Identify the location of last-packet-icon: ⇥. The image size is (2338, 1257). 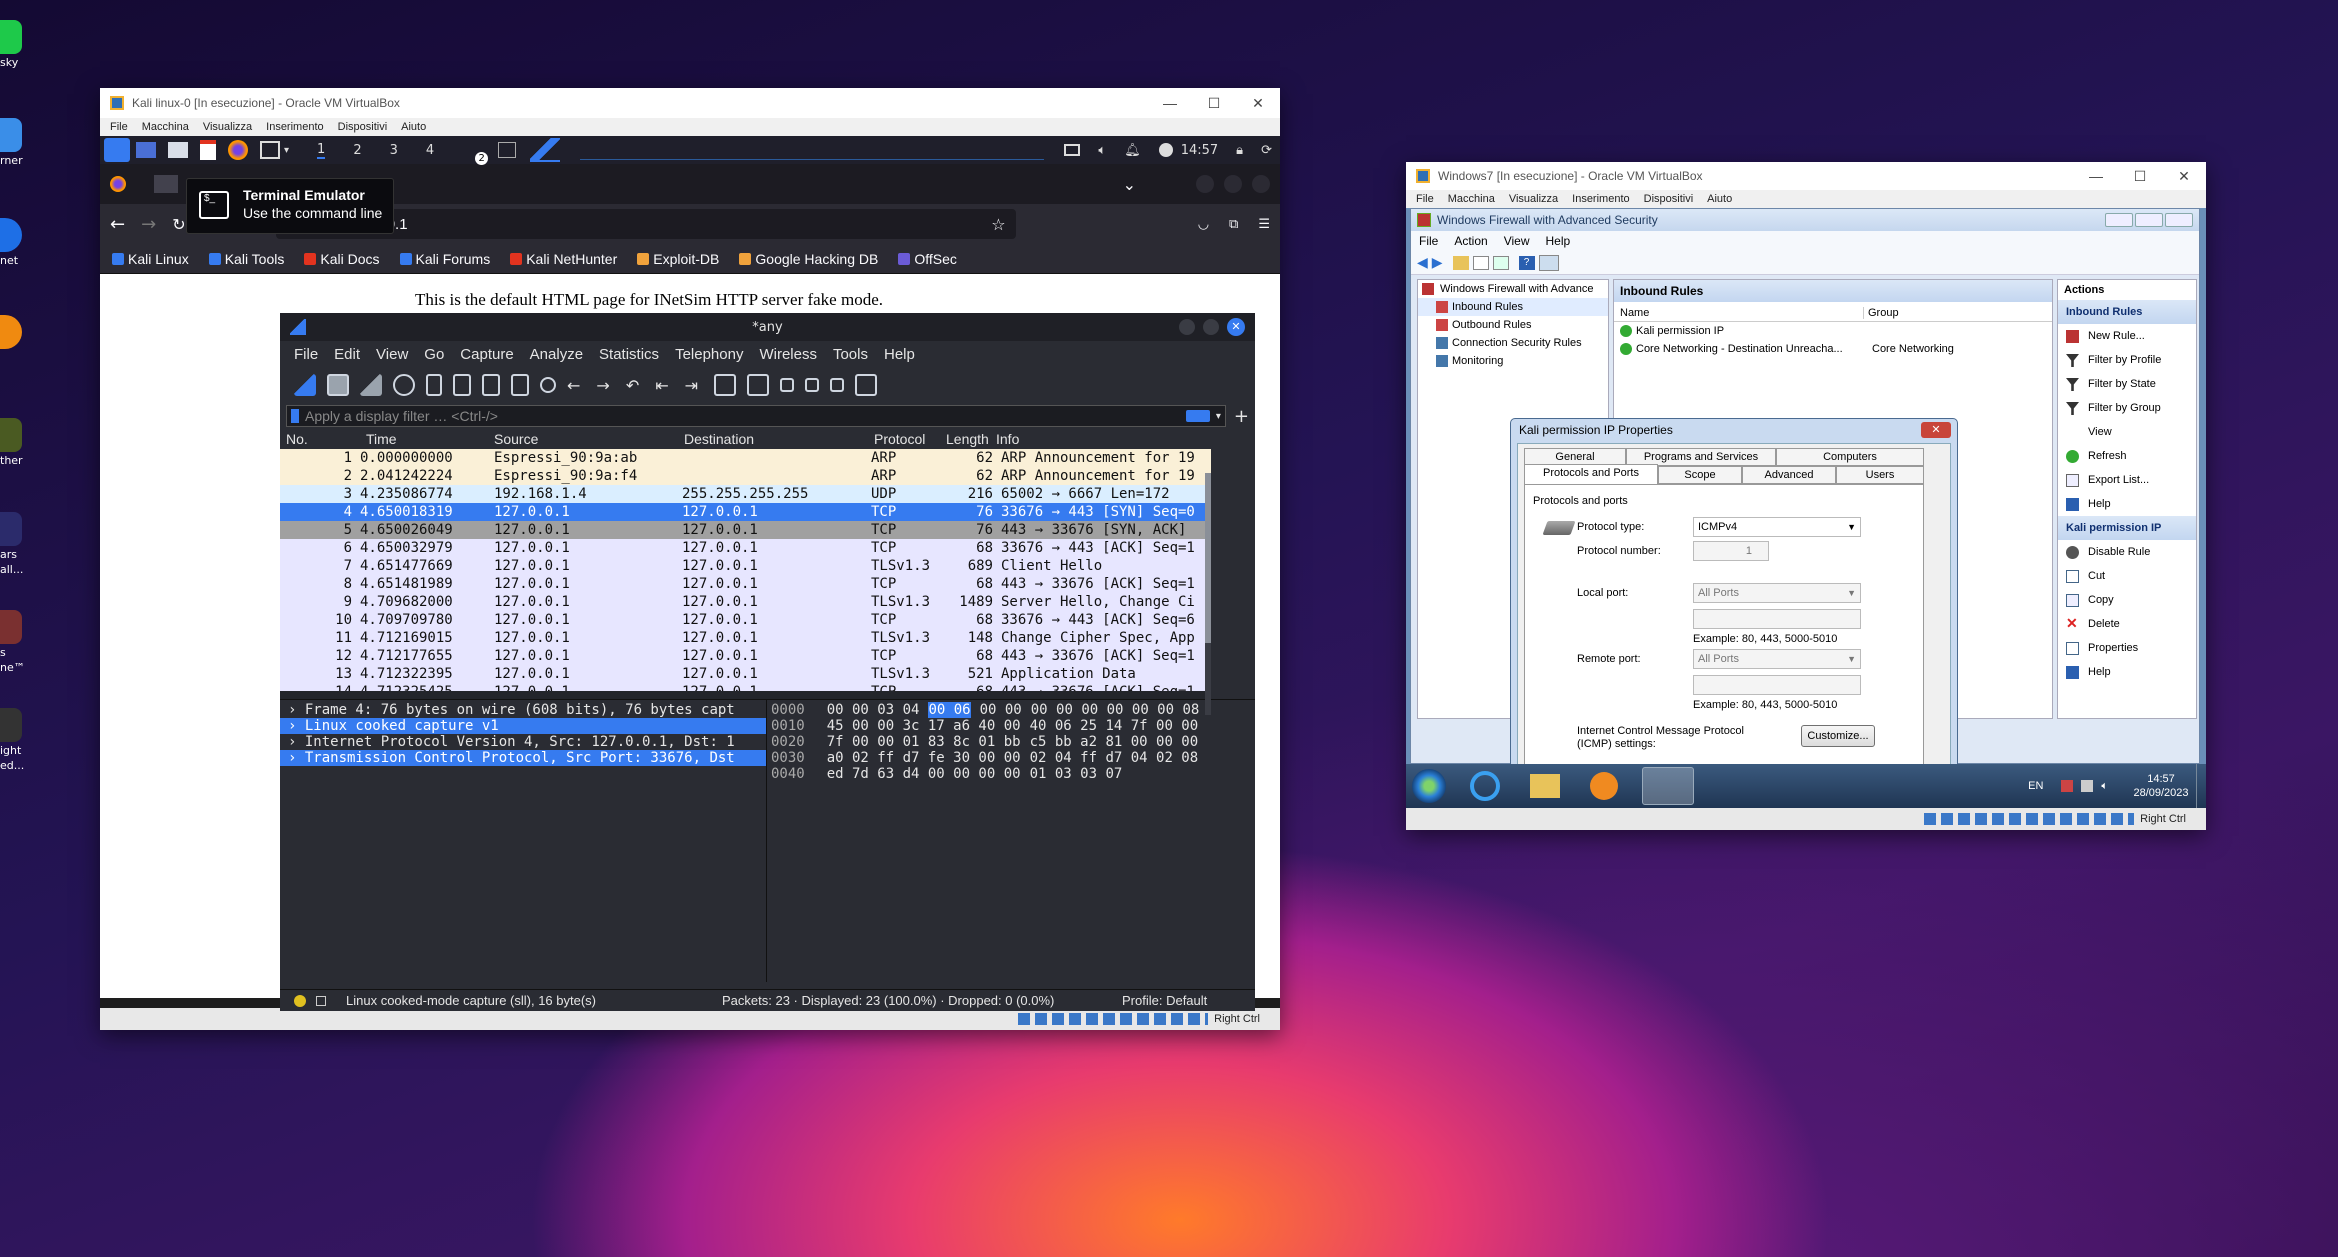
(691, 385).